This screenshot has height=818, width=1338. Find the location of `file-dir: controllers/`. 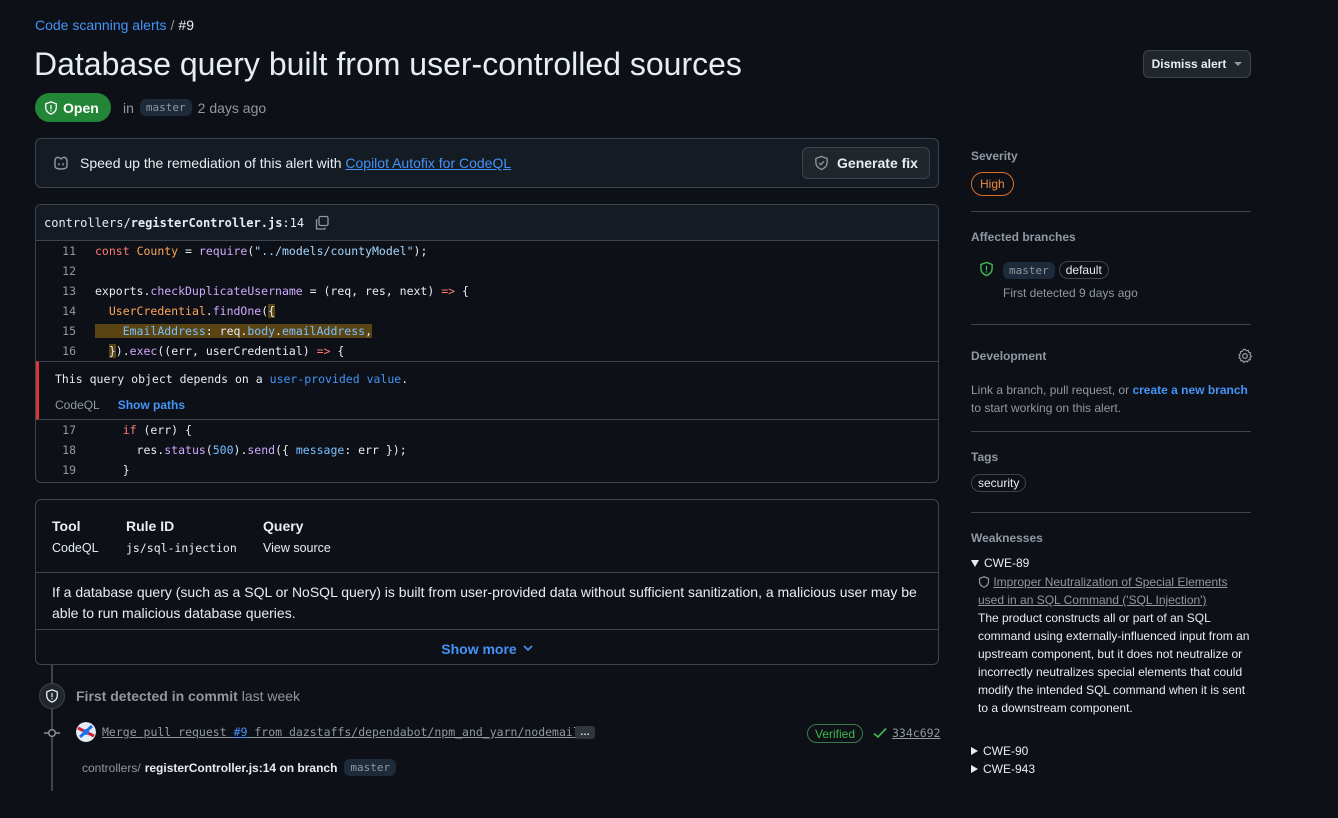

file-dir: controllers/ is located at coordinates (87, 222).